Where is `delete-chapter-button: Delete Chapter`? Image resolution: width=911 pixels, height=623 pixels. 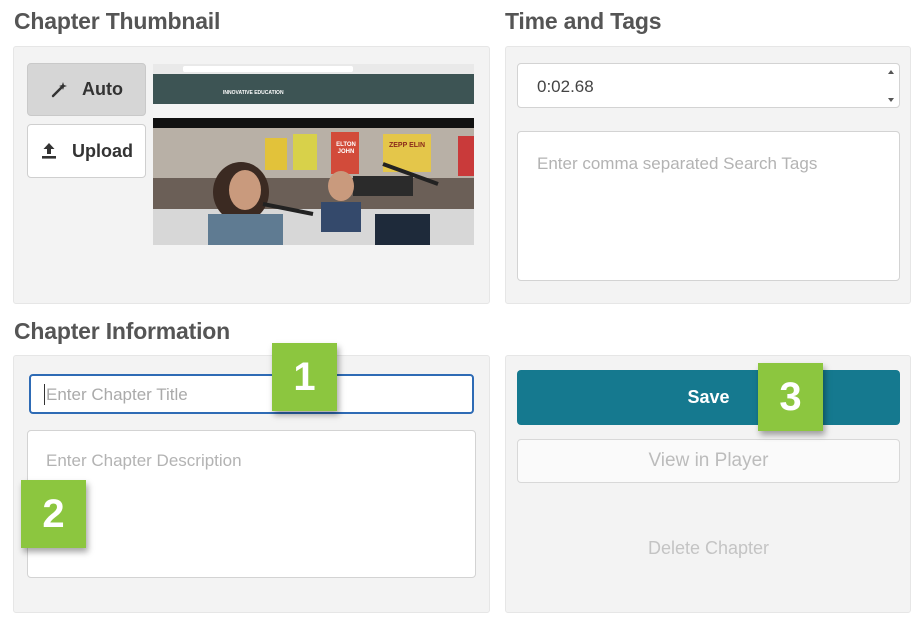 delete-chapter-button: Delete Chapter is located at coordinates (708, 548).